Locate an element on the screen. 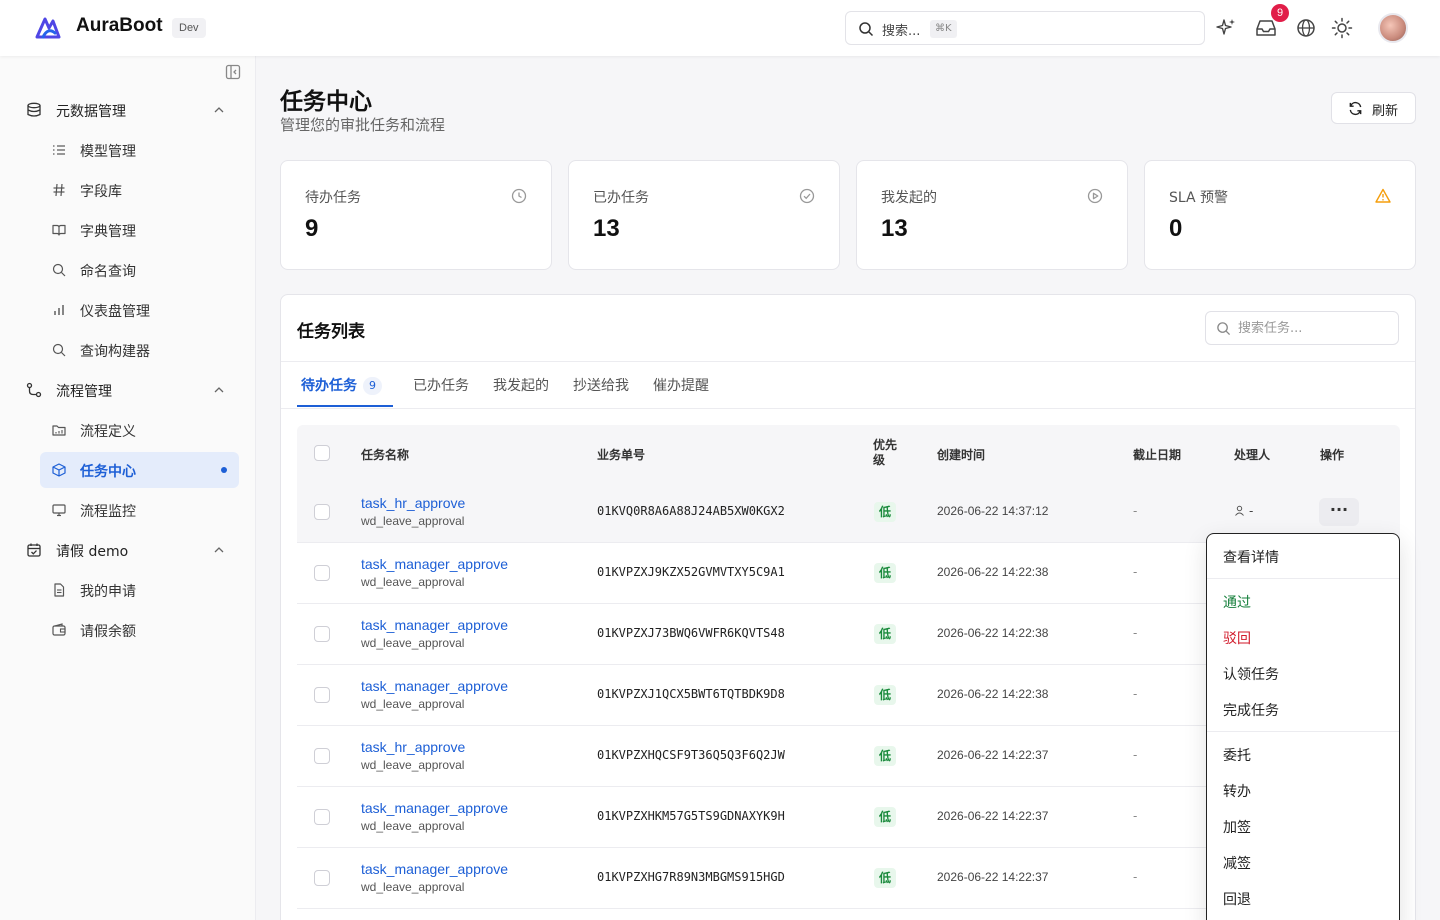 This screenshot has height=920, width=1440. env-badge: Dev is located at coordinates (189, 28).